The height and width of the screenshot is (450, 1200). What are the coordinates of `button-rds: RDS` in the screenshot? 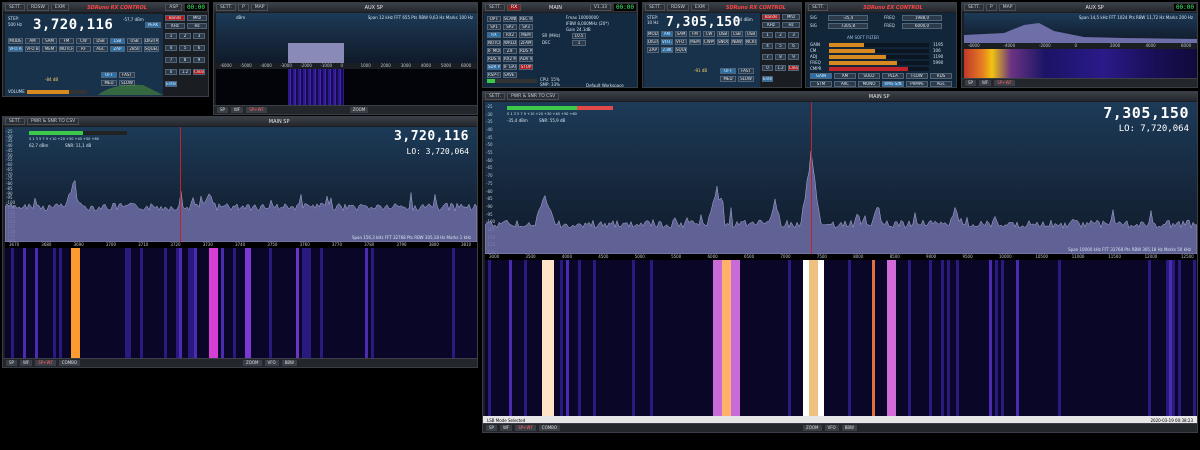 It's located at (941, 76).